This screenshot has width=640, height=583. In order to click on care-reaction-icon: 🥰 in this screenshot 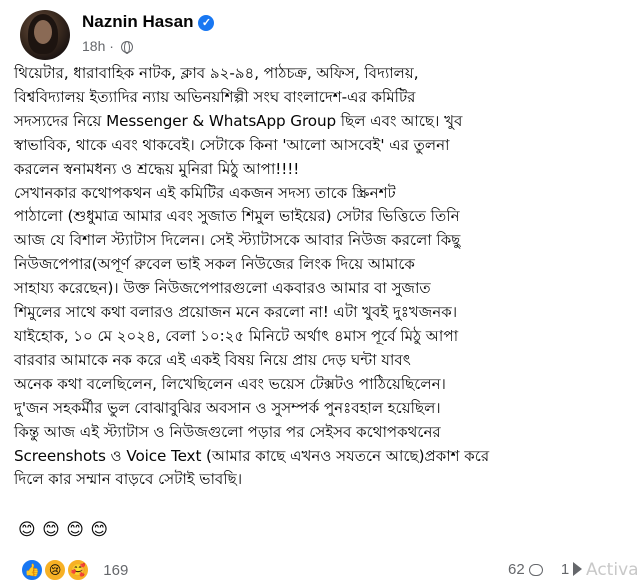, I will do `click(78, 570)`.